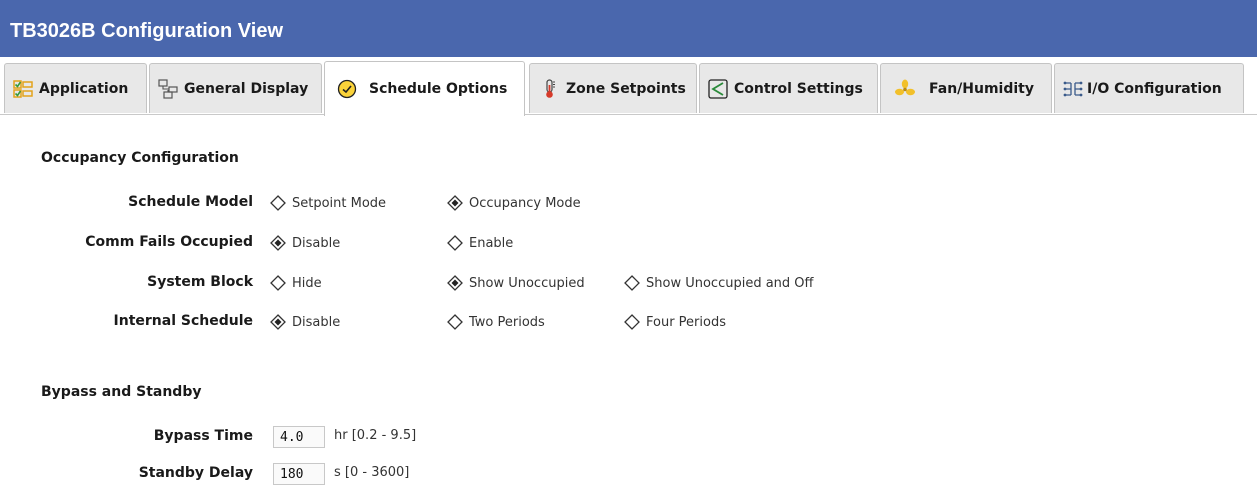 The width and height of the screenshot is (1257, 501). Describe the element at coordinates (200, 282) in the screenshot. I see `system-block-label: System Block` at that location.